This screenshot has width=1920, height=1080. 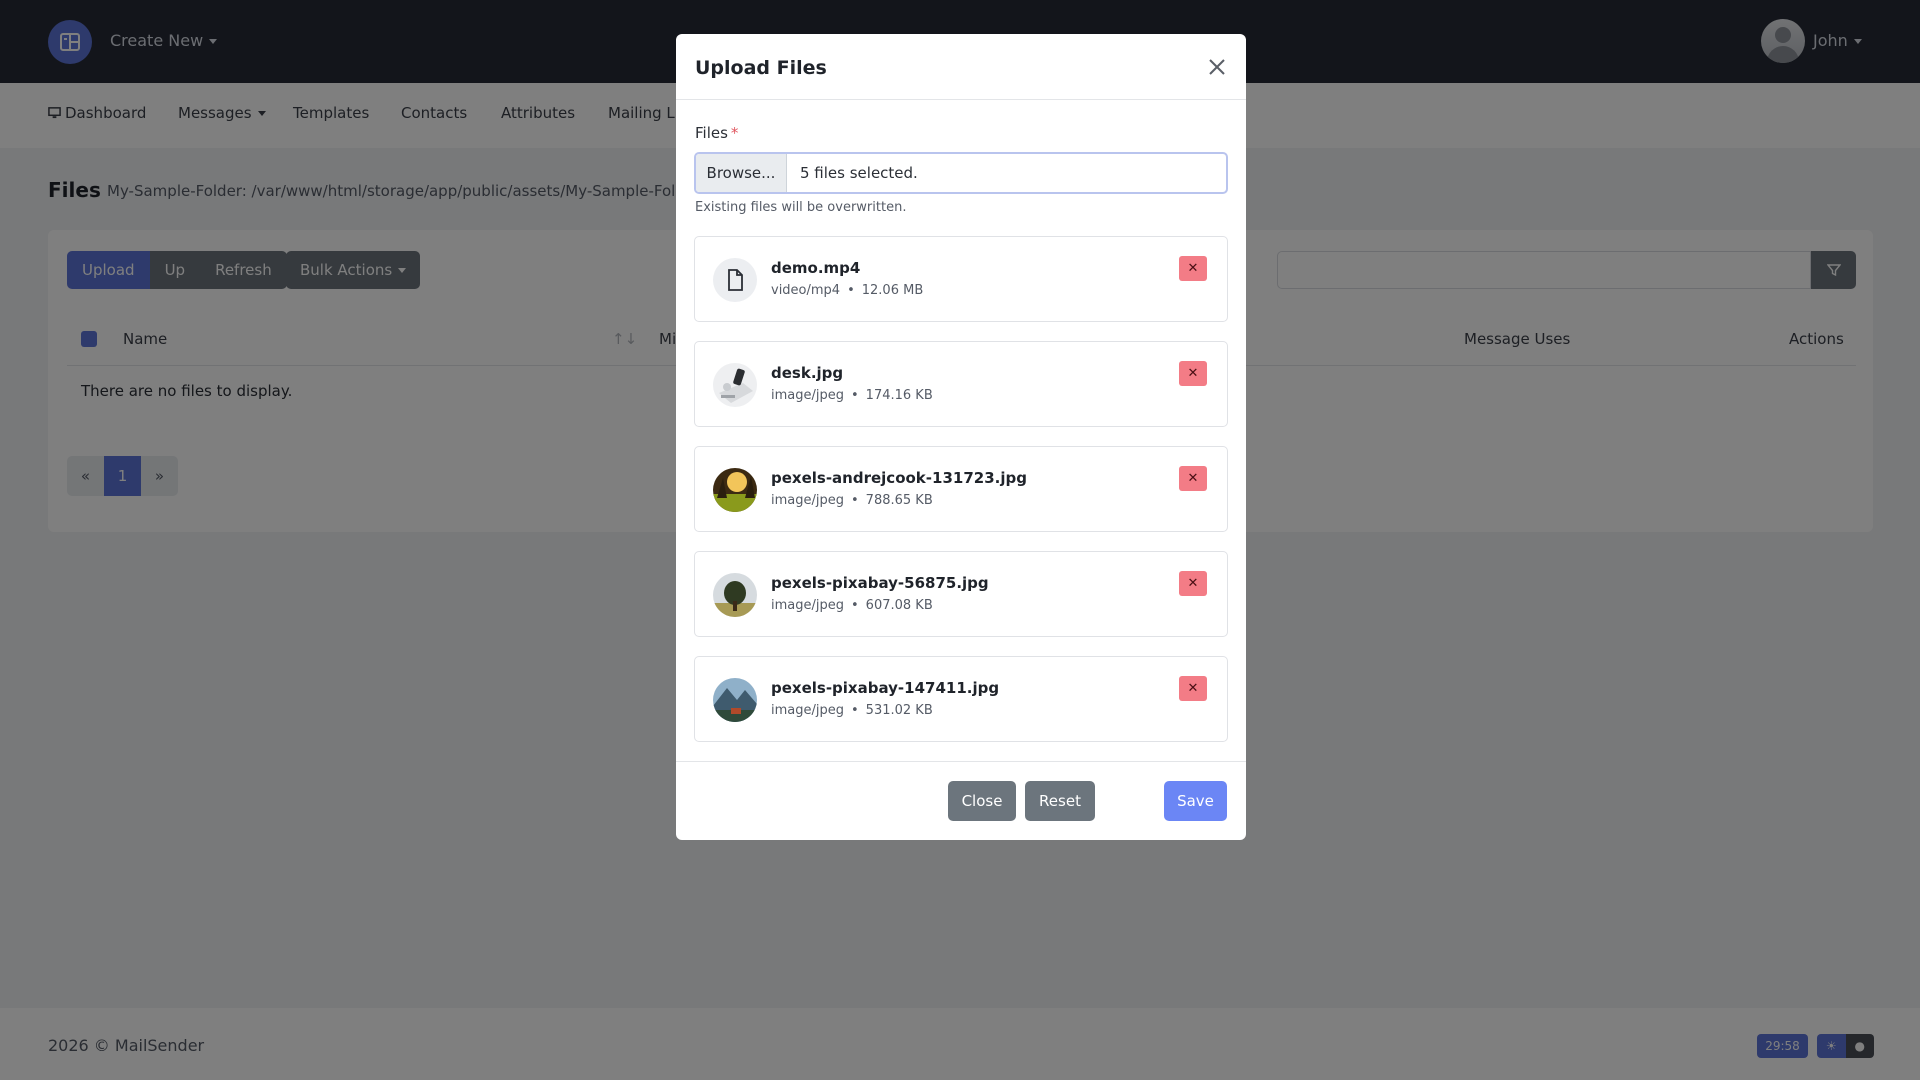 What do you see at coordinates (899, 478) in the screenshot?
I see `file-name: pexels-andrejcook-131723.jpg` at bounding box center [899, 478].